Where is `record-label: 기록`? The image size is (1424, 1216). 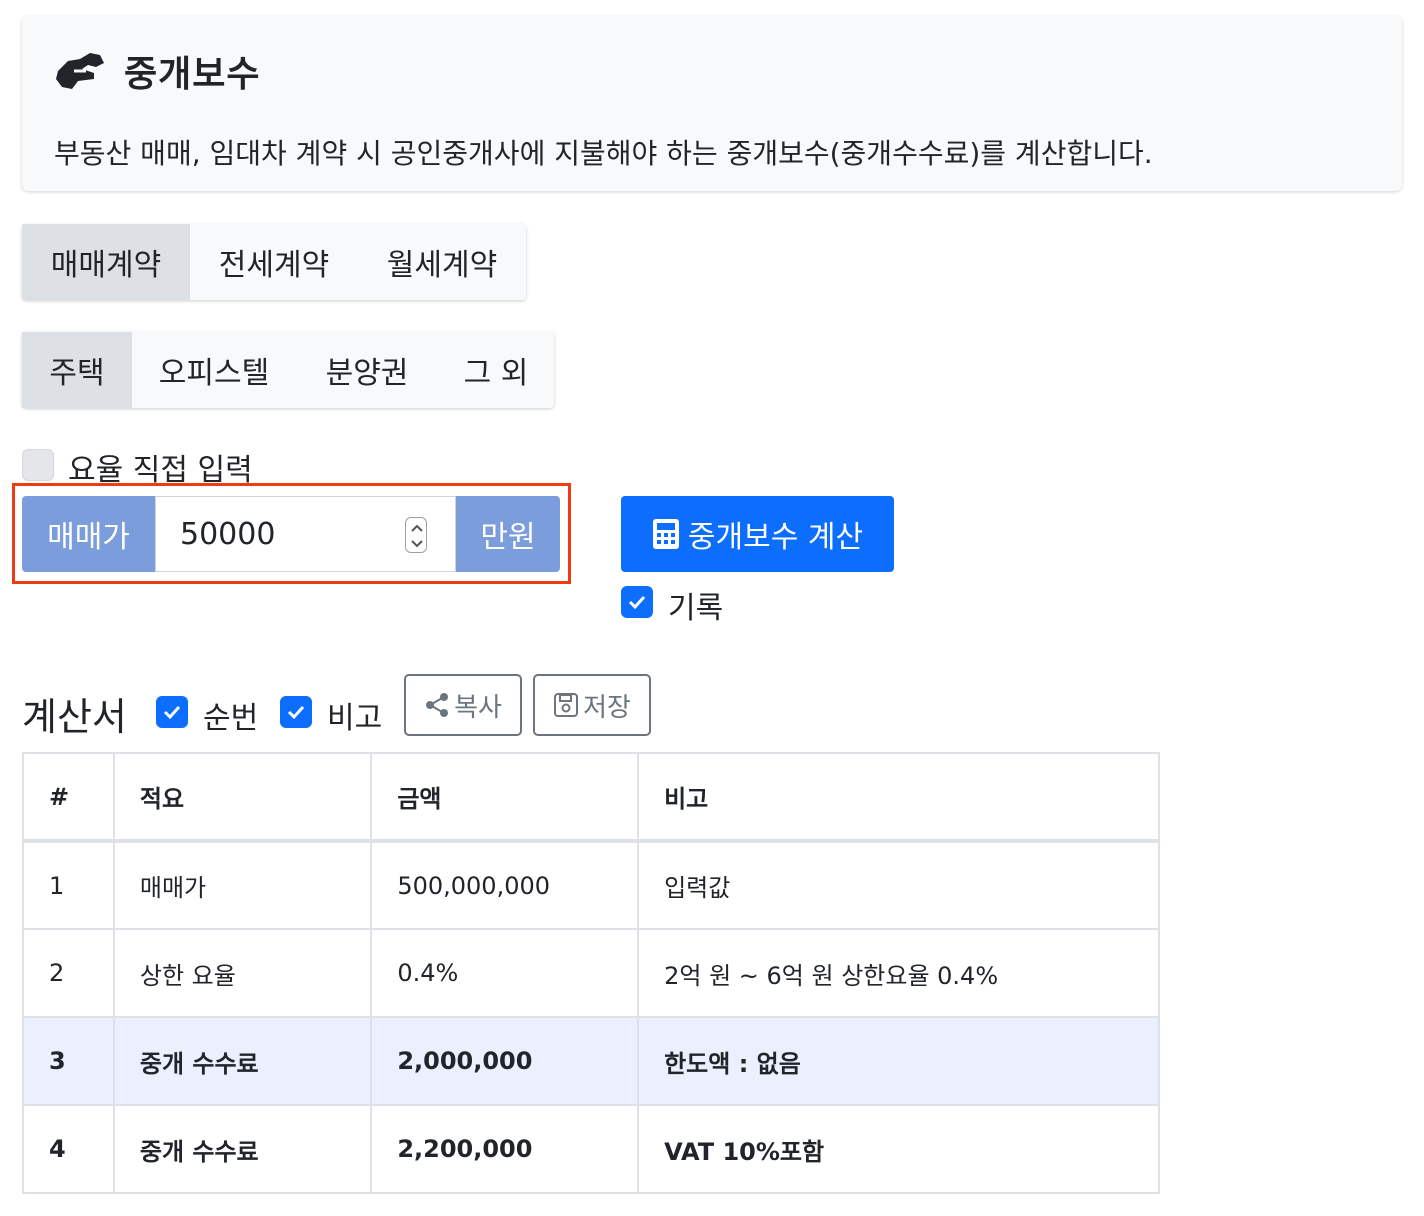
record-label: 기록 is located at coordinates (696, 608).